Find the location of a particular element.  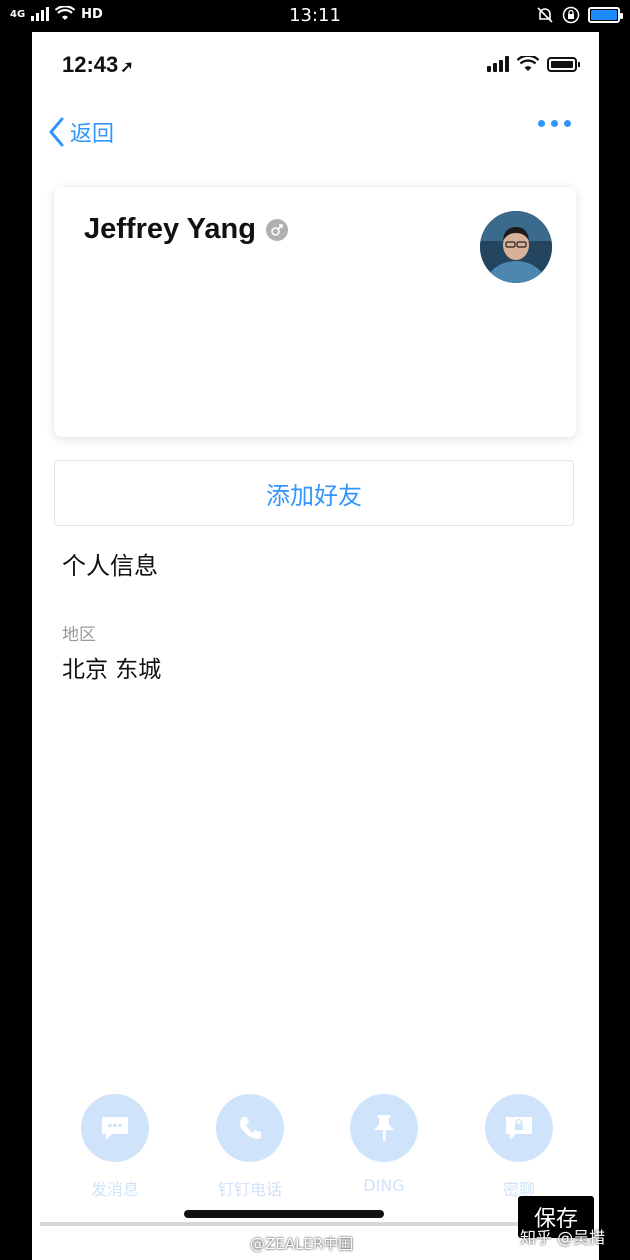

more-options-button is located at coordinates (554, 123).